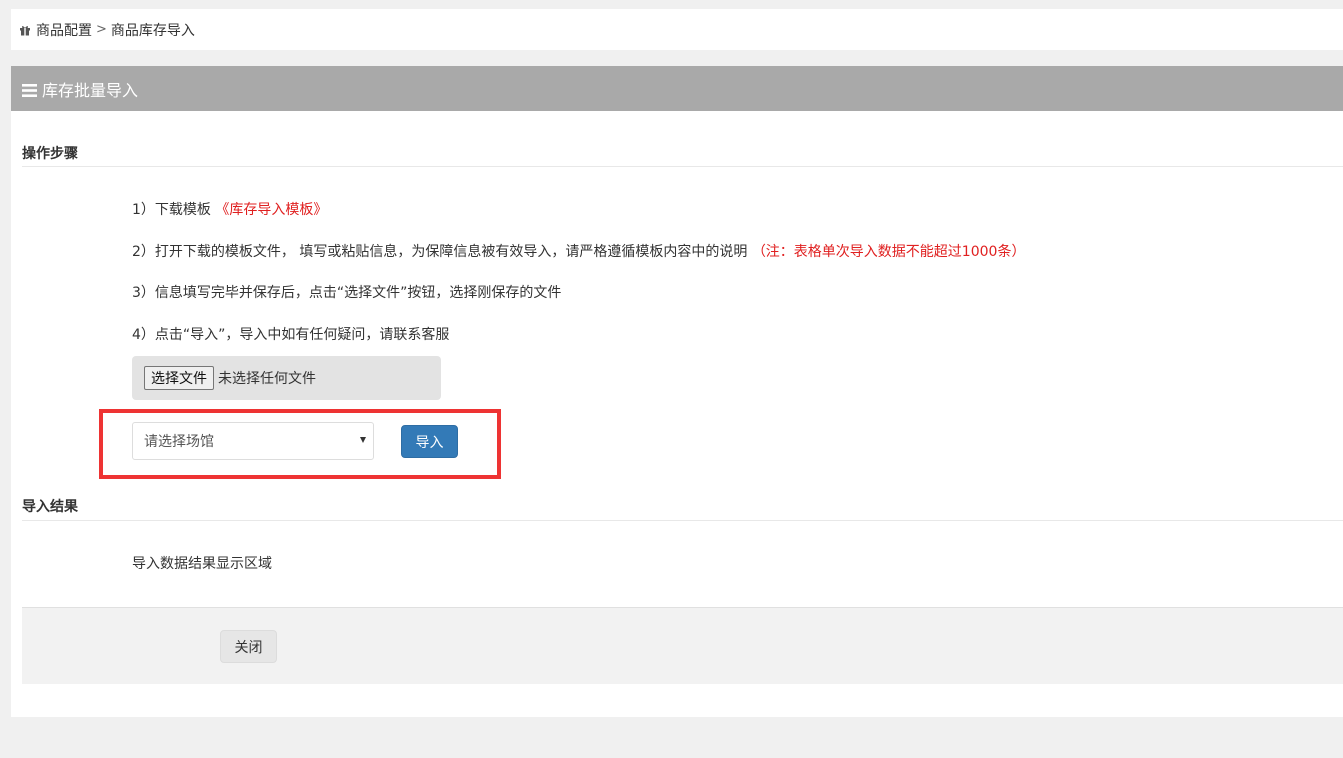 The image size is (1343, 758). Describe the element at coordinates (363, 440) in the screenshot. I see `caret-down-icon` at that location.